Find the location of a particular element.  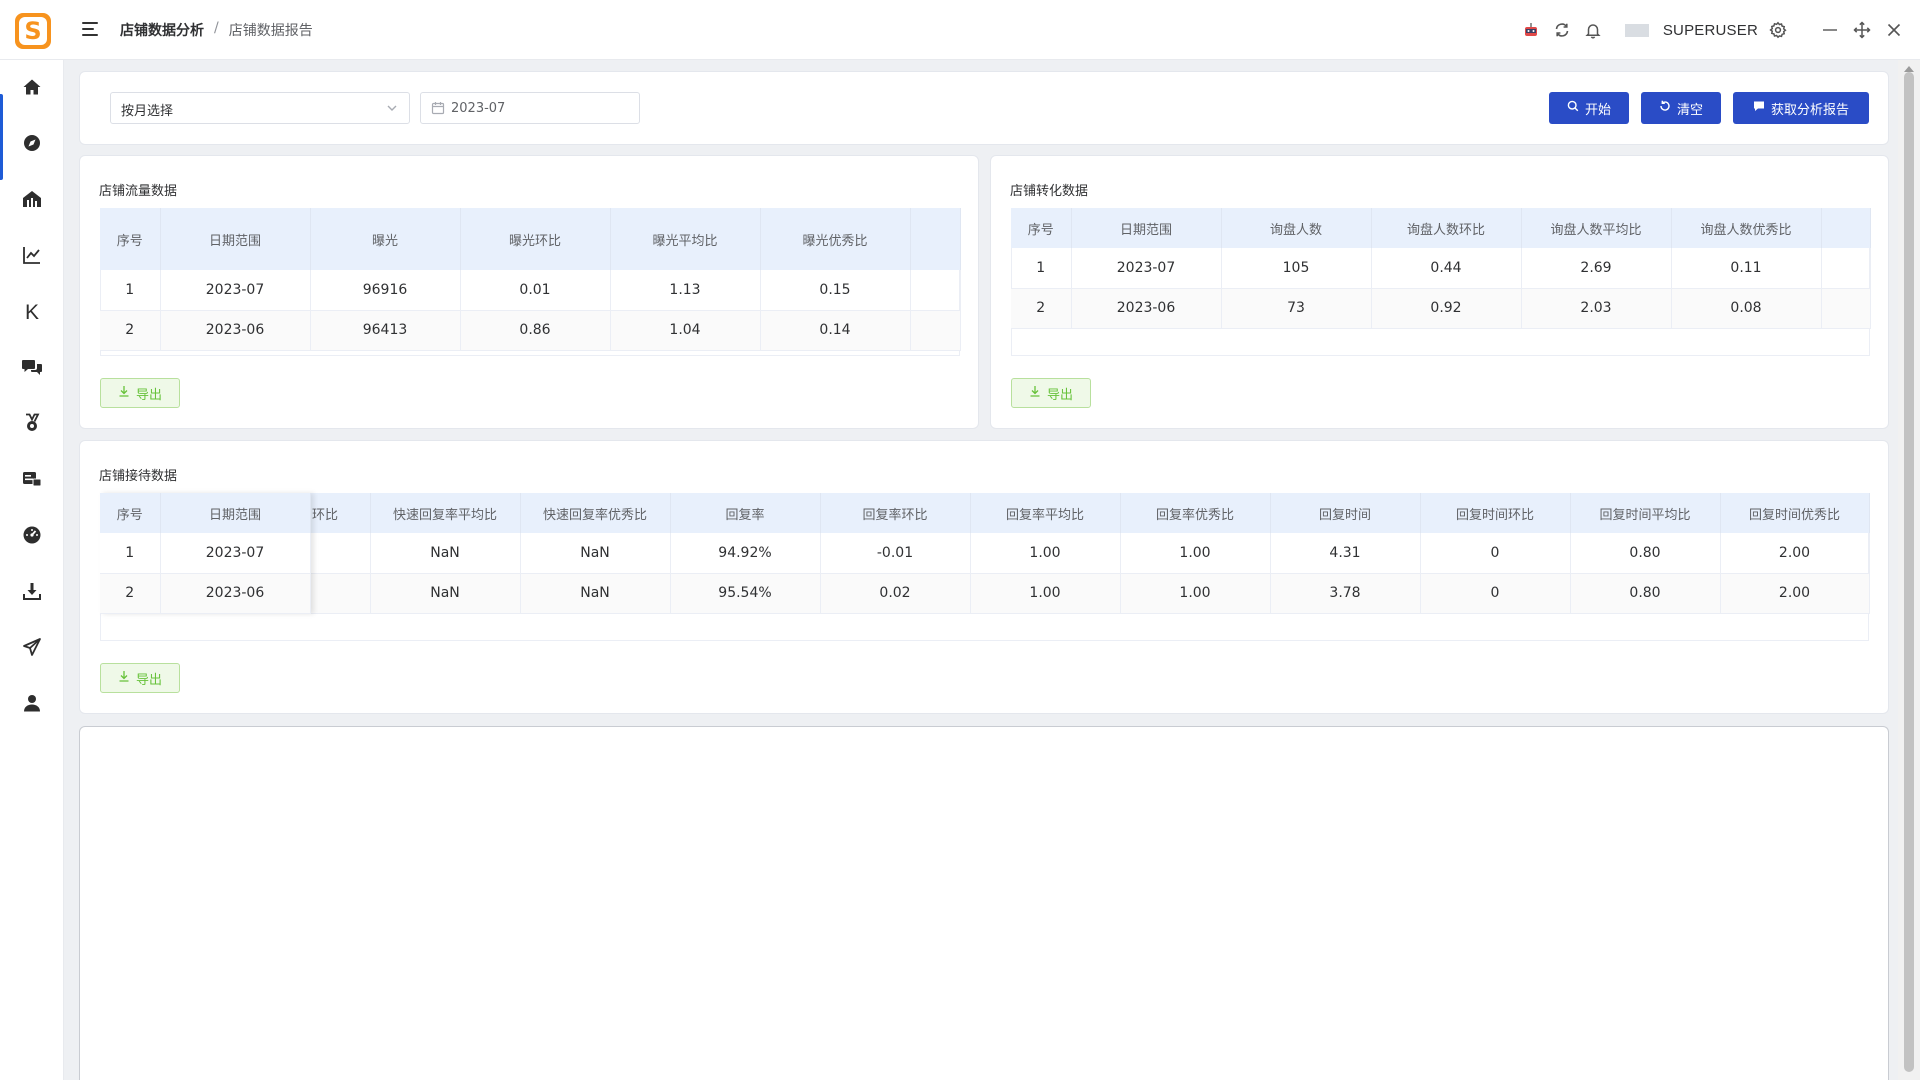

table-row: 2 2023-06 96413 0.86 1.04 0.14 is located at coordinates (530, 330).